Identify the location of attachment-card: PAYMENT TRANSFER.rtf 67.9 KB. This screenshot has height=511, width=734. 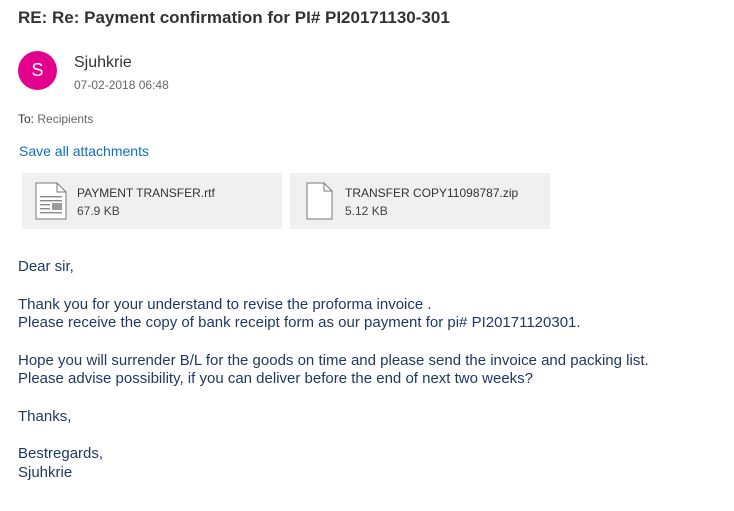
(152, 201).